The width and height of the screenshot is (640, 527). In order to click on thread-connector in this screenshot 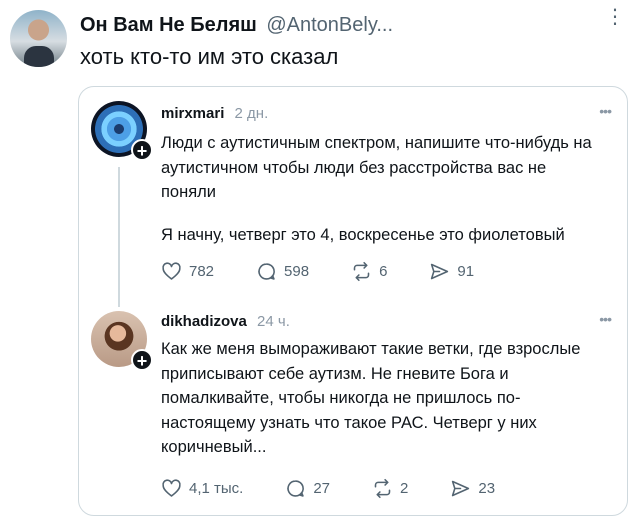, I will do `click(119, 237)`.